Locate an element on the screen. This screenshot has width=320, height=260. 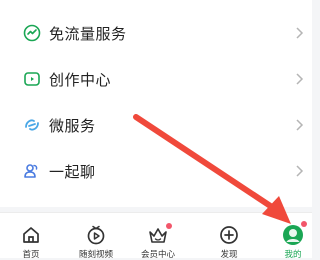
tab-label: 发现 is located at coordinates (229, 255).